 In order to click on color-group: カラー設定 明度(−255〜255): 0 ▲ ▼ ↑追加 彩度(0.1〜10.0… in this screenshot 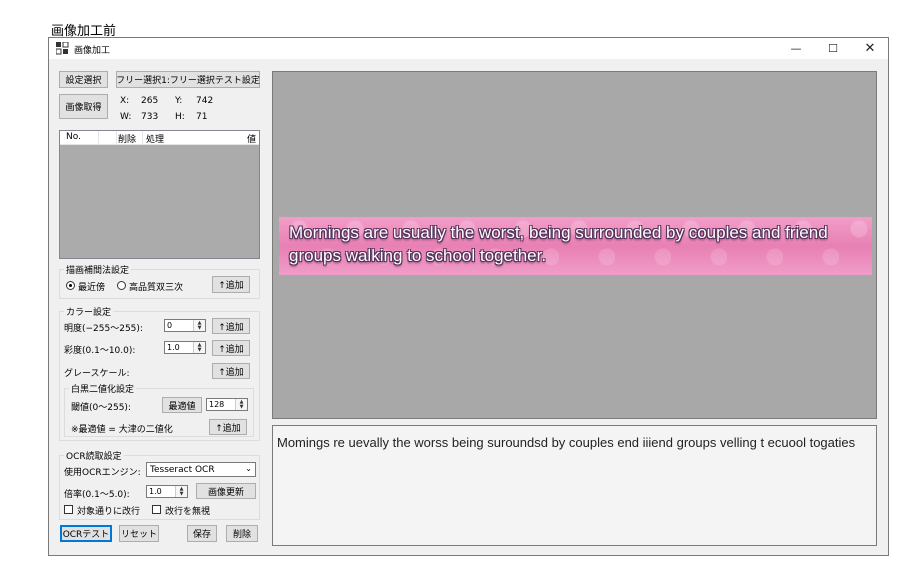, I will do `click(159, 373)`.